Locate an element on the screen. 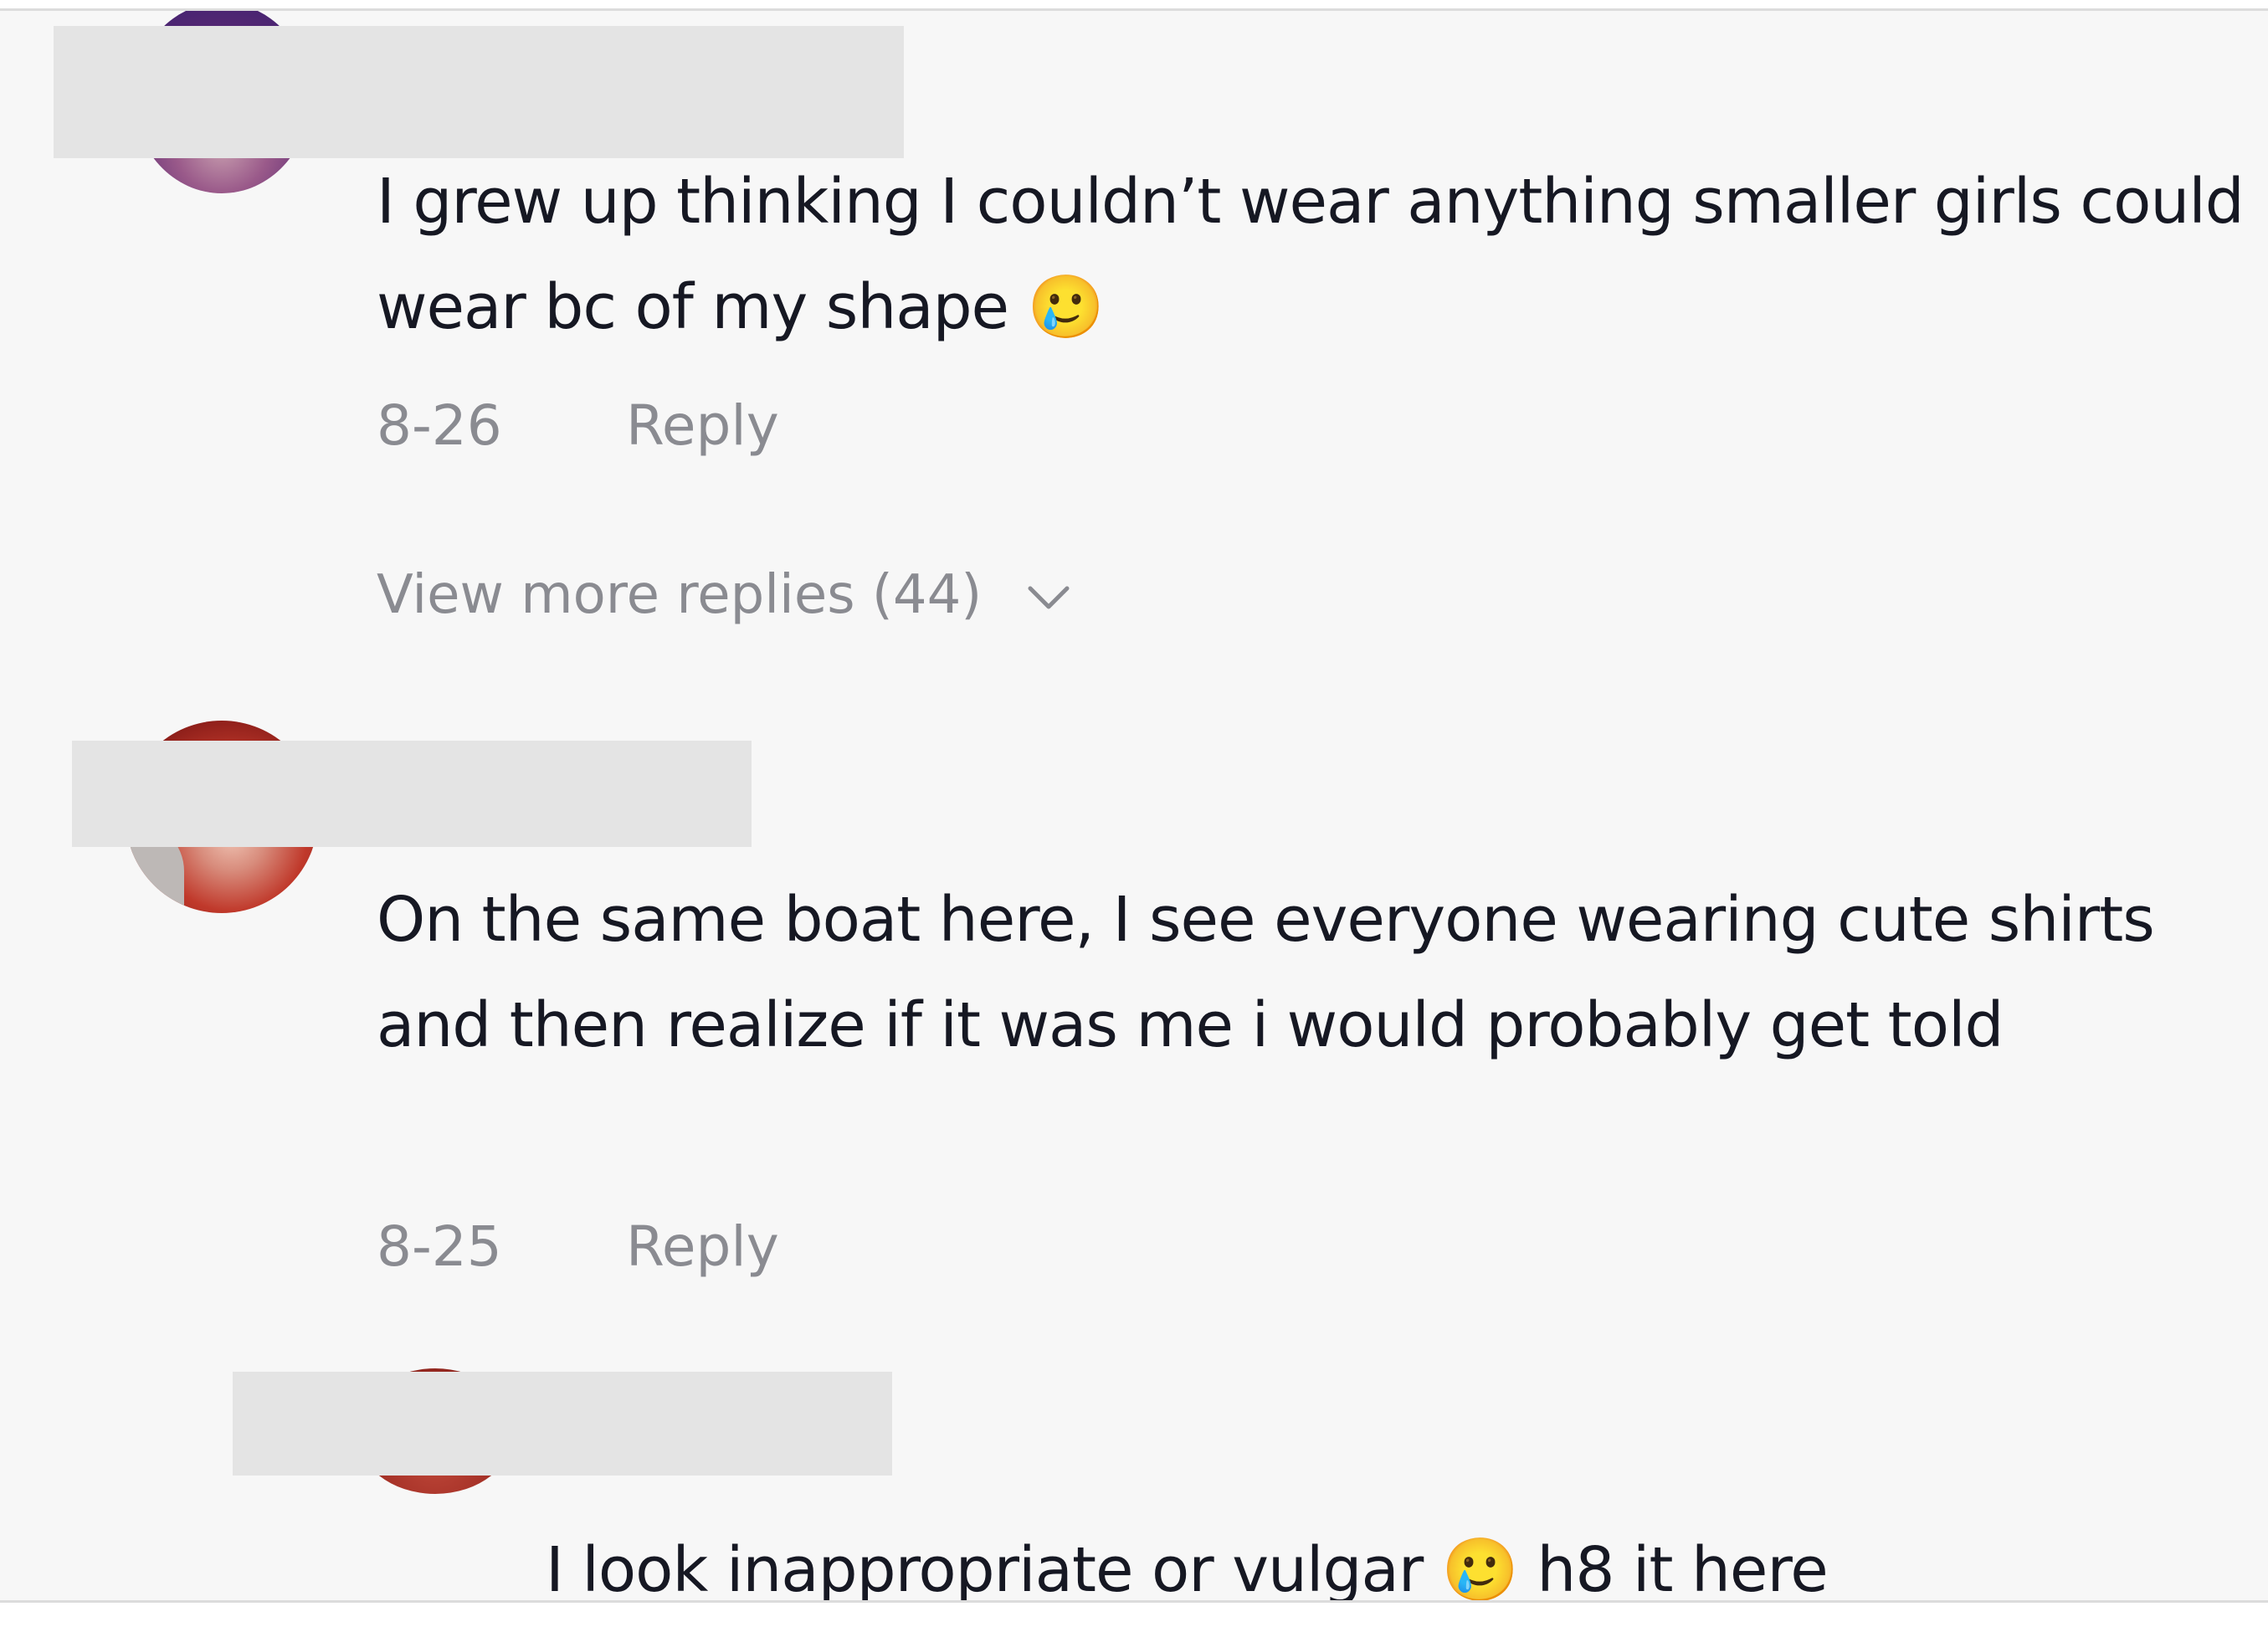  comment-date: 8-25 is located at coordinates (440, 1246).